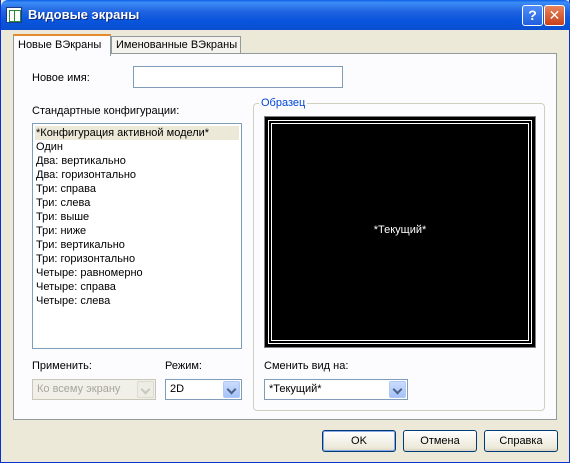 The height and width of the screenshot is (463, 570). I want to click on mode-label: Режим:, so click(183, 366).